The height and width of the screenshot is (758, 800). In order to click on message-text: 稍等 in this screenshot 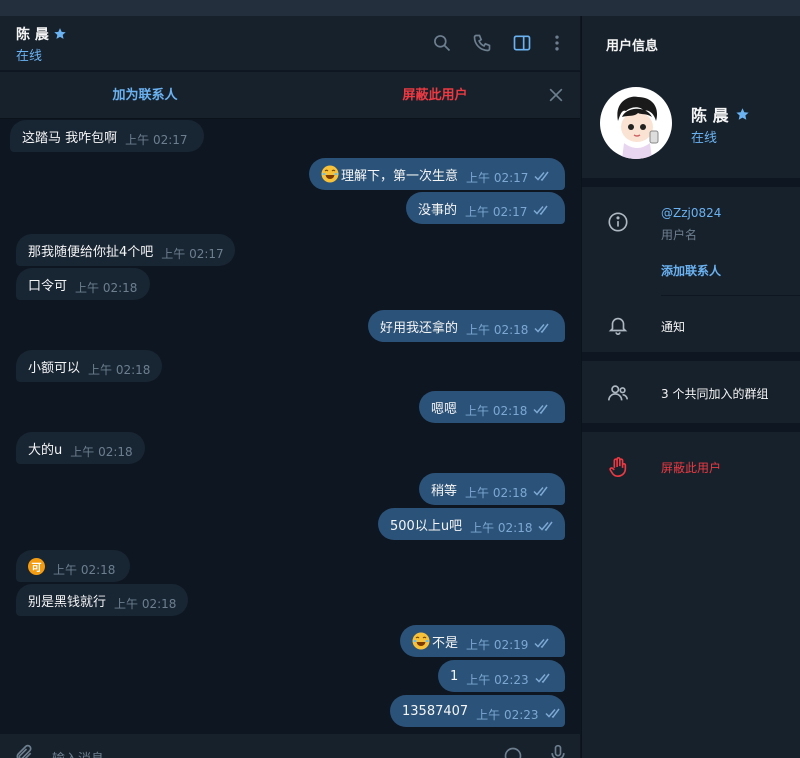, I will do `click(444, 491)`.